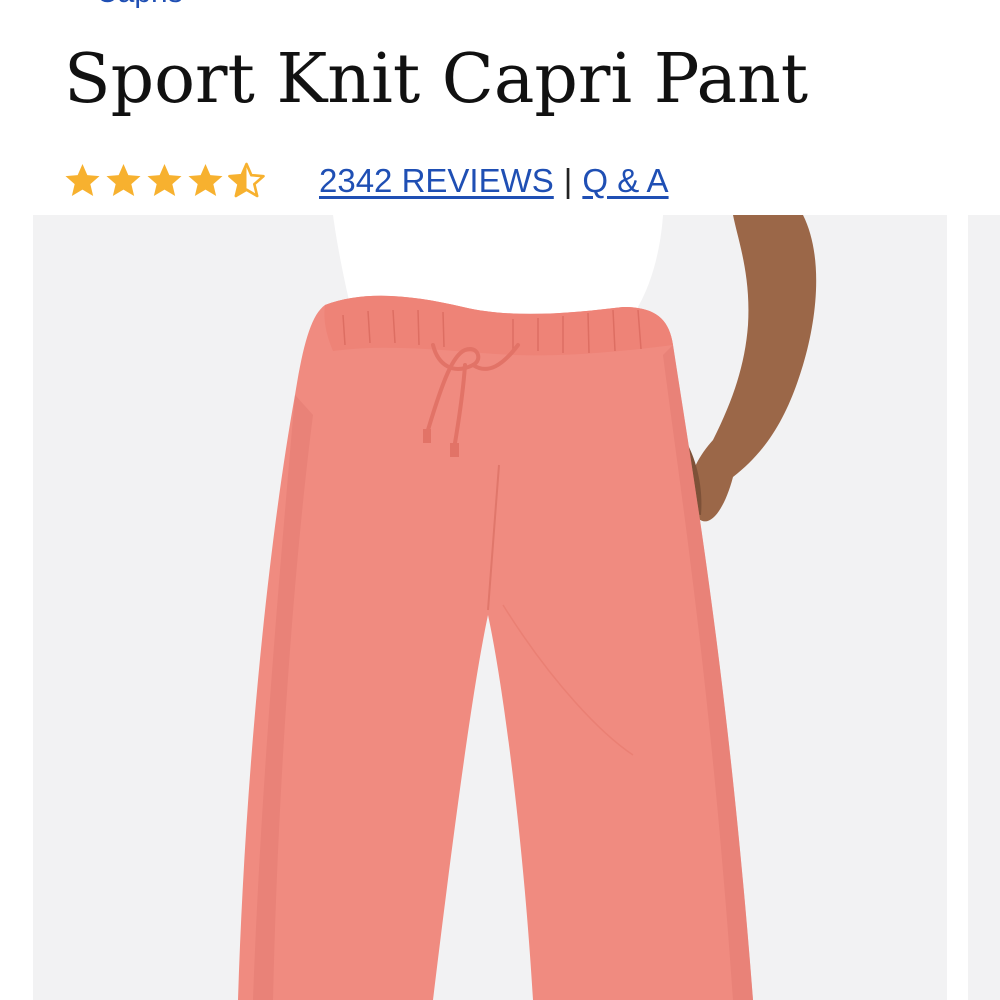 This screenshot has height=1000, width=1000. Describe the element at coordinates (625, 181) in the screenshot. I see `qa-link: Q & A` at that location.